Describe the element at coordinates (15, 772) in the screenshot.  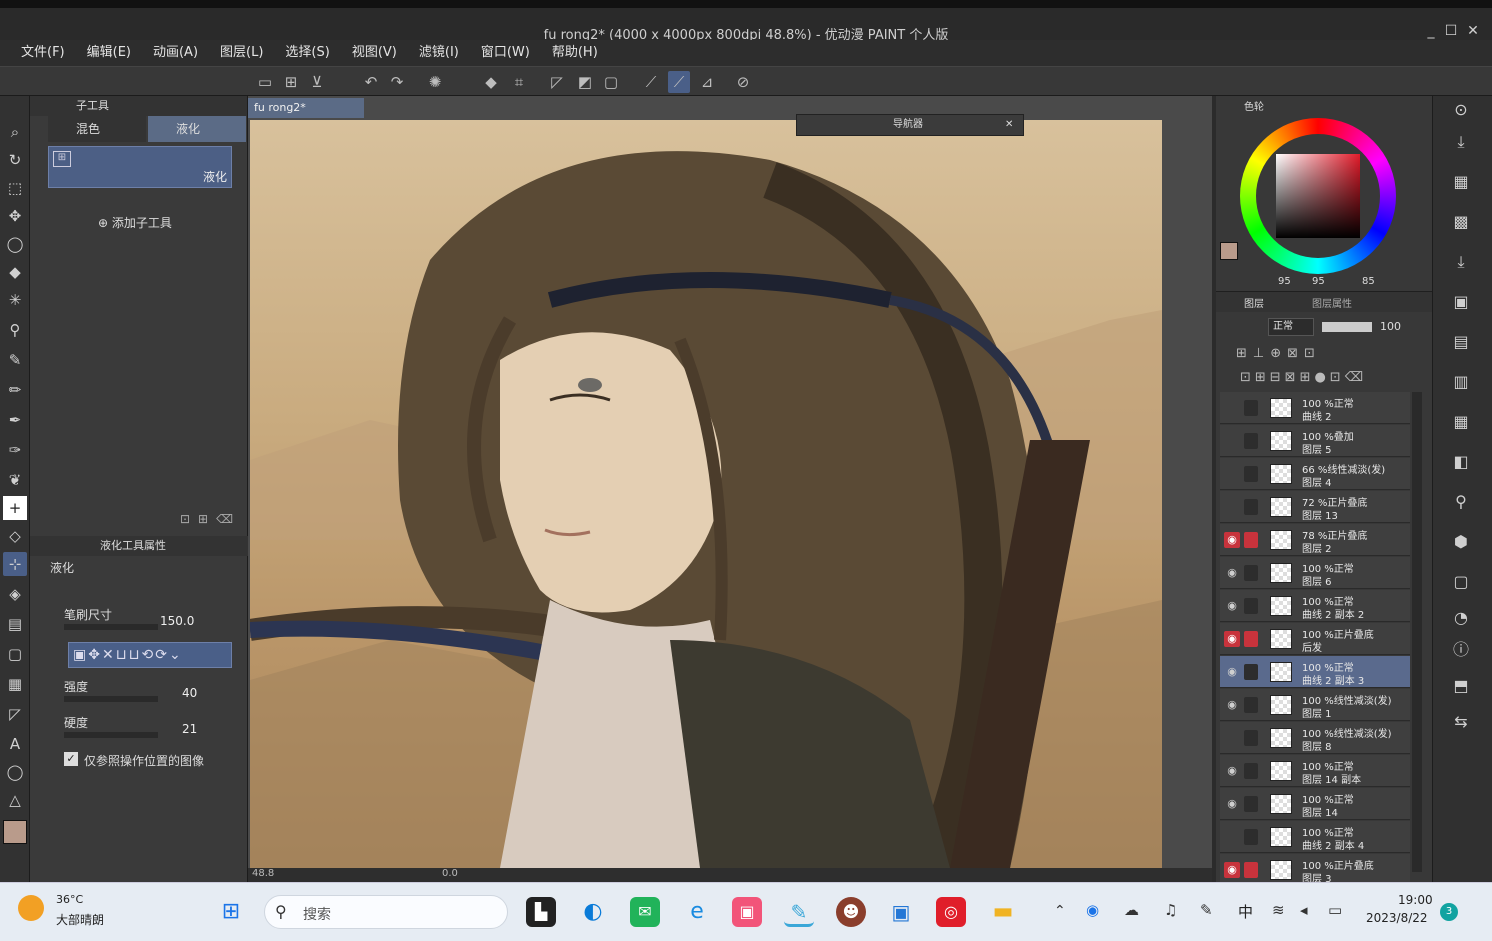
I see `balloon-icon: ◯` at that location.